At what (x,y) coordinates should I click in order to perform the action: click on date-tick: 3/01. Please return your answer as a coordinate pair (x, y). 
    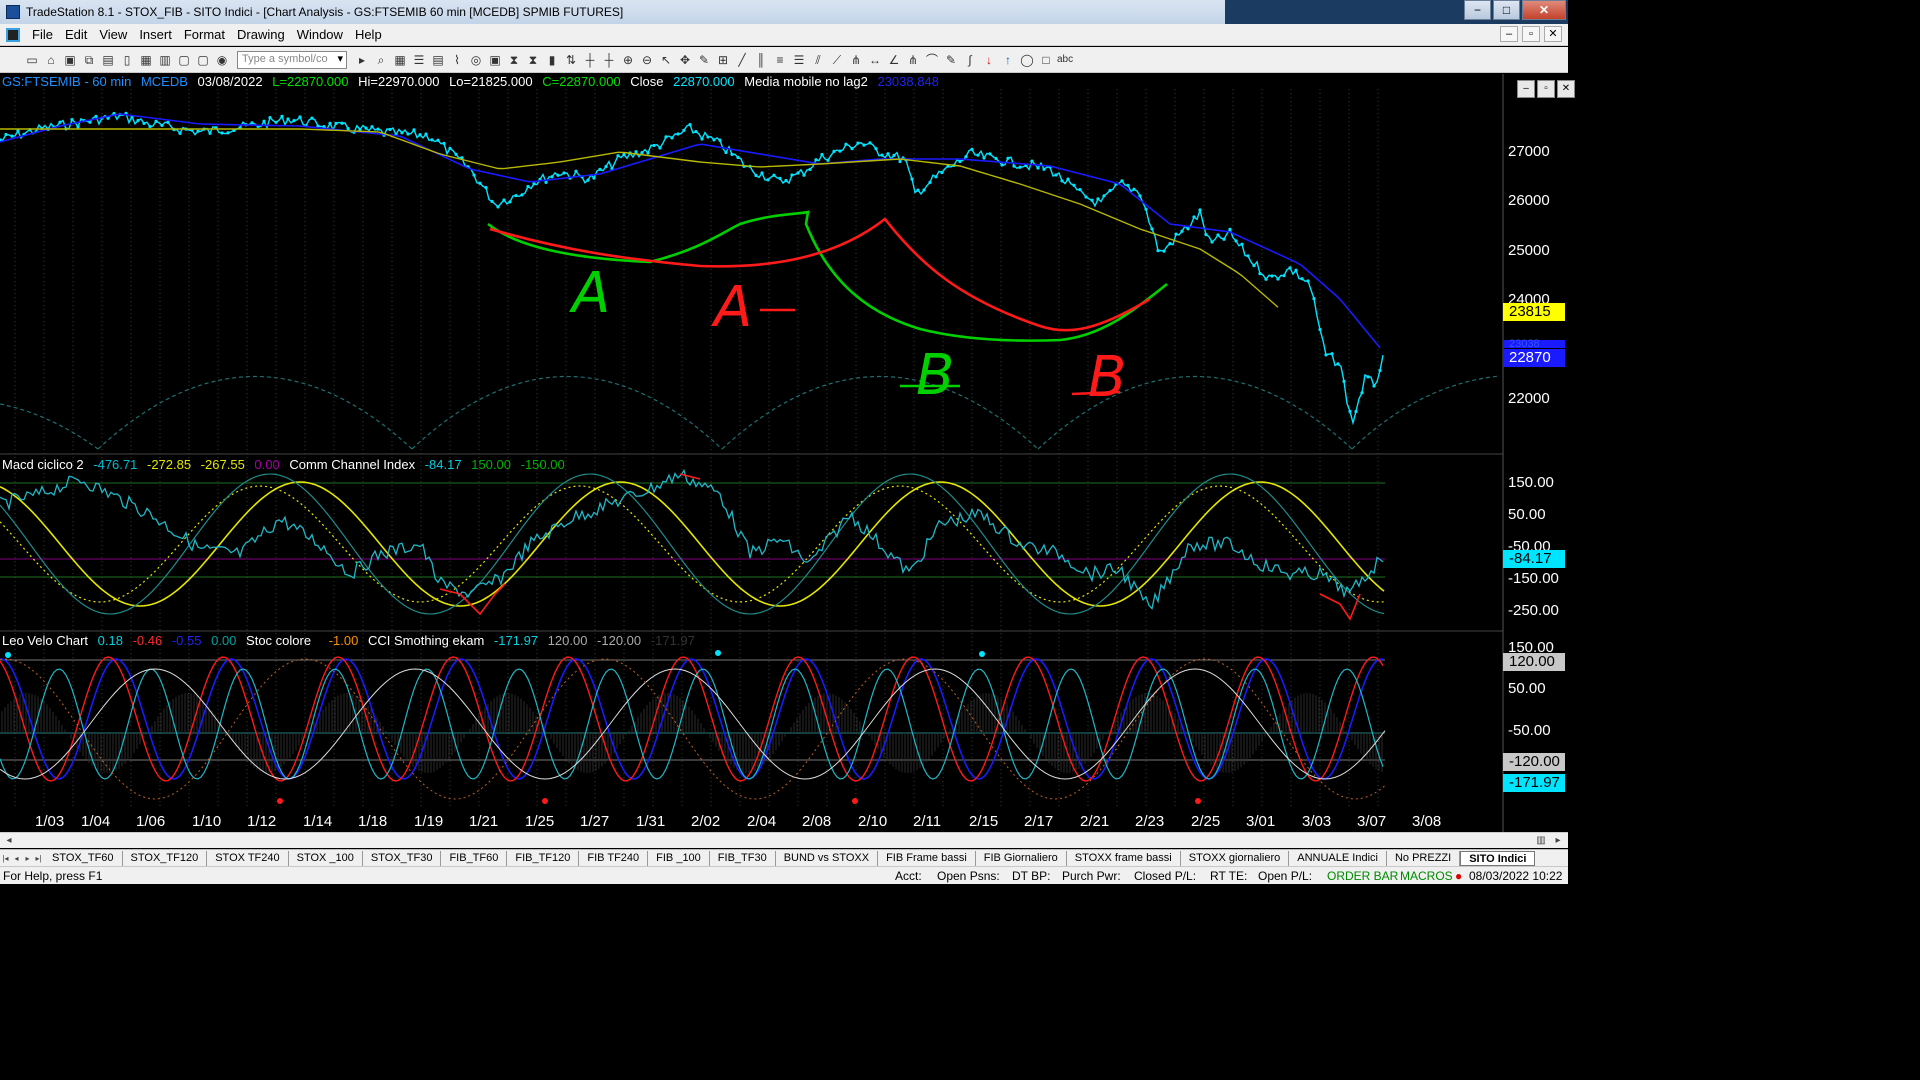
    Looking at the image, I should click on (1261, 821).